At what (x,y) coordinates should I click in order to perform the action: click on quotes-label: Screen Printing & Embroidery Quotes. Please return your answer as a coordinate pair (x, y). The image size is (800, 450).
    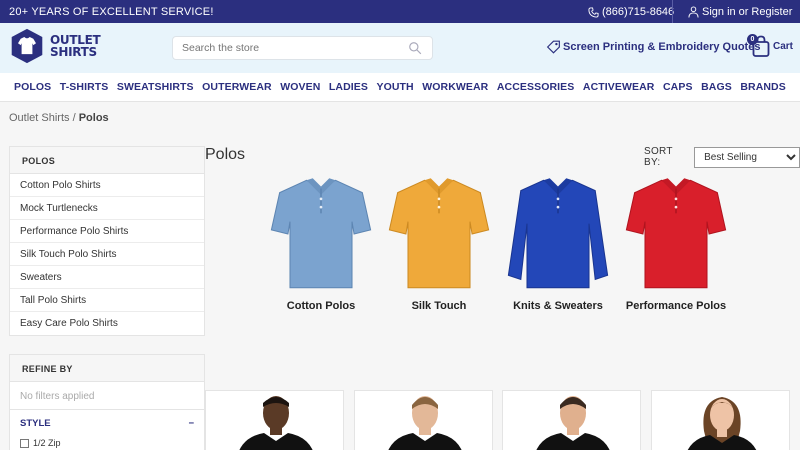
    Looking at the image, I should click on (662, 47).